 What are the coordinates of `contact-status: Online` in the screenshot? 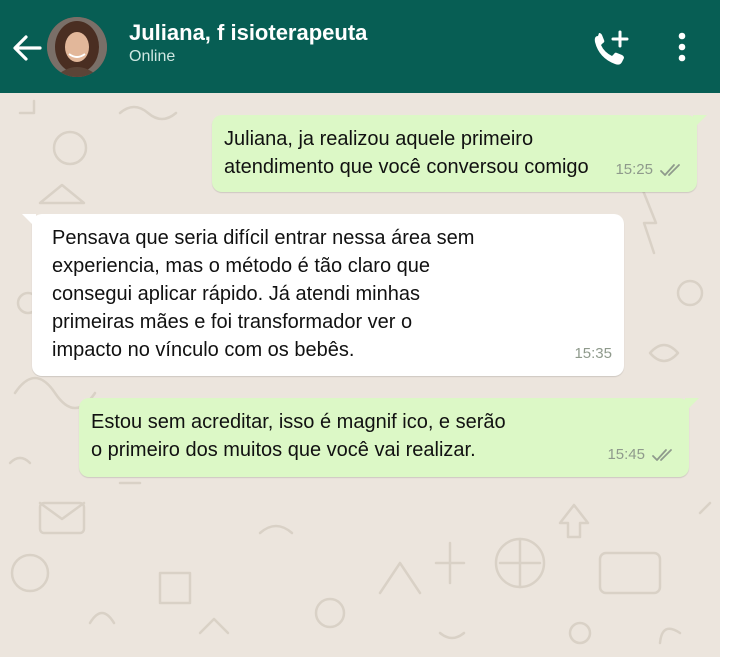 It's located at (152, 56).